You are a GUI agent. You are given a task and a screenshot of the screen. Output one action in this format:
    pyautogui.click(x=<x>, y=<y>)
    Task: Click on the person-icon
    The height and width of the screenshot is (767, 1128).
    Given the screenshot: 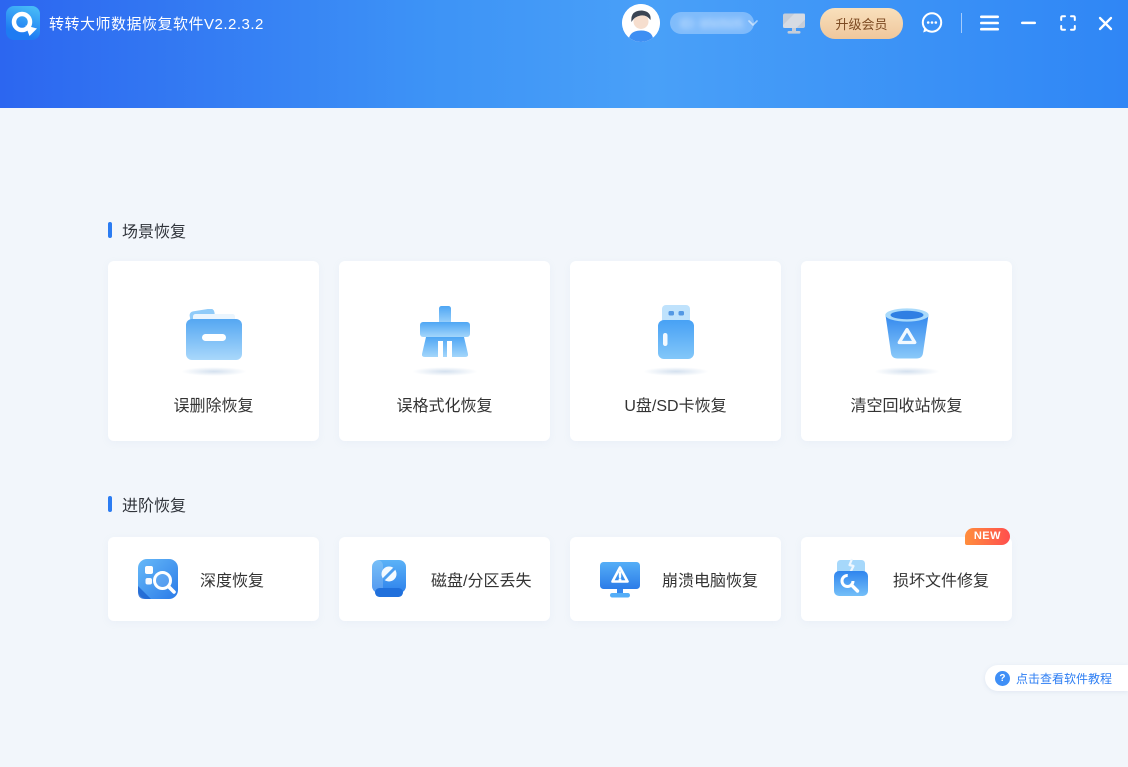 What is the action you would take?
    pyautogui.click(x=640, y=23)
    